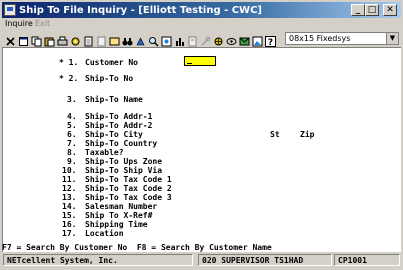 The width and height of the screenshot is (403, 270). Describe the element at coordinates (119, 116) in the screenshot. I see `field-label-addr-1: Ship-To Addr-1` at that location.